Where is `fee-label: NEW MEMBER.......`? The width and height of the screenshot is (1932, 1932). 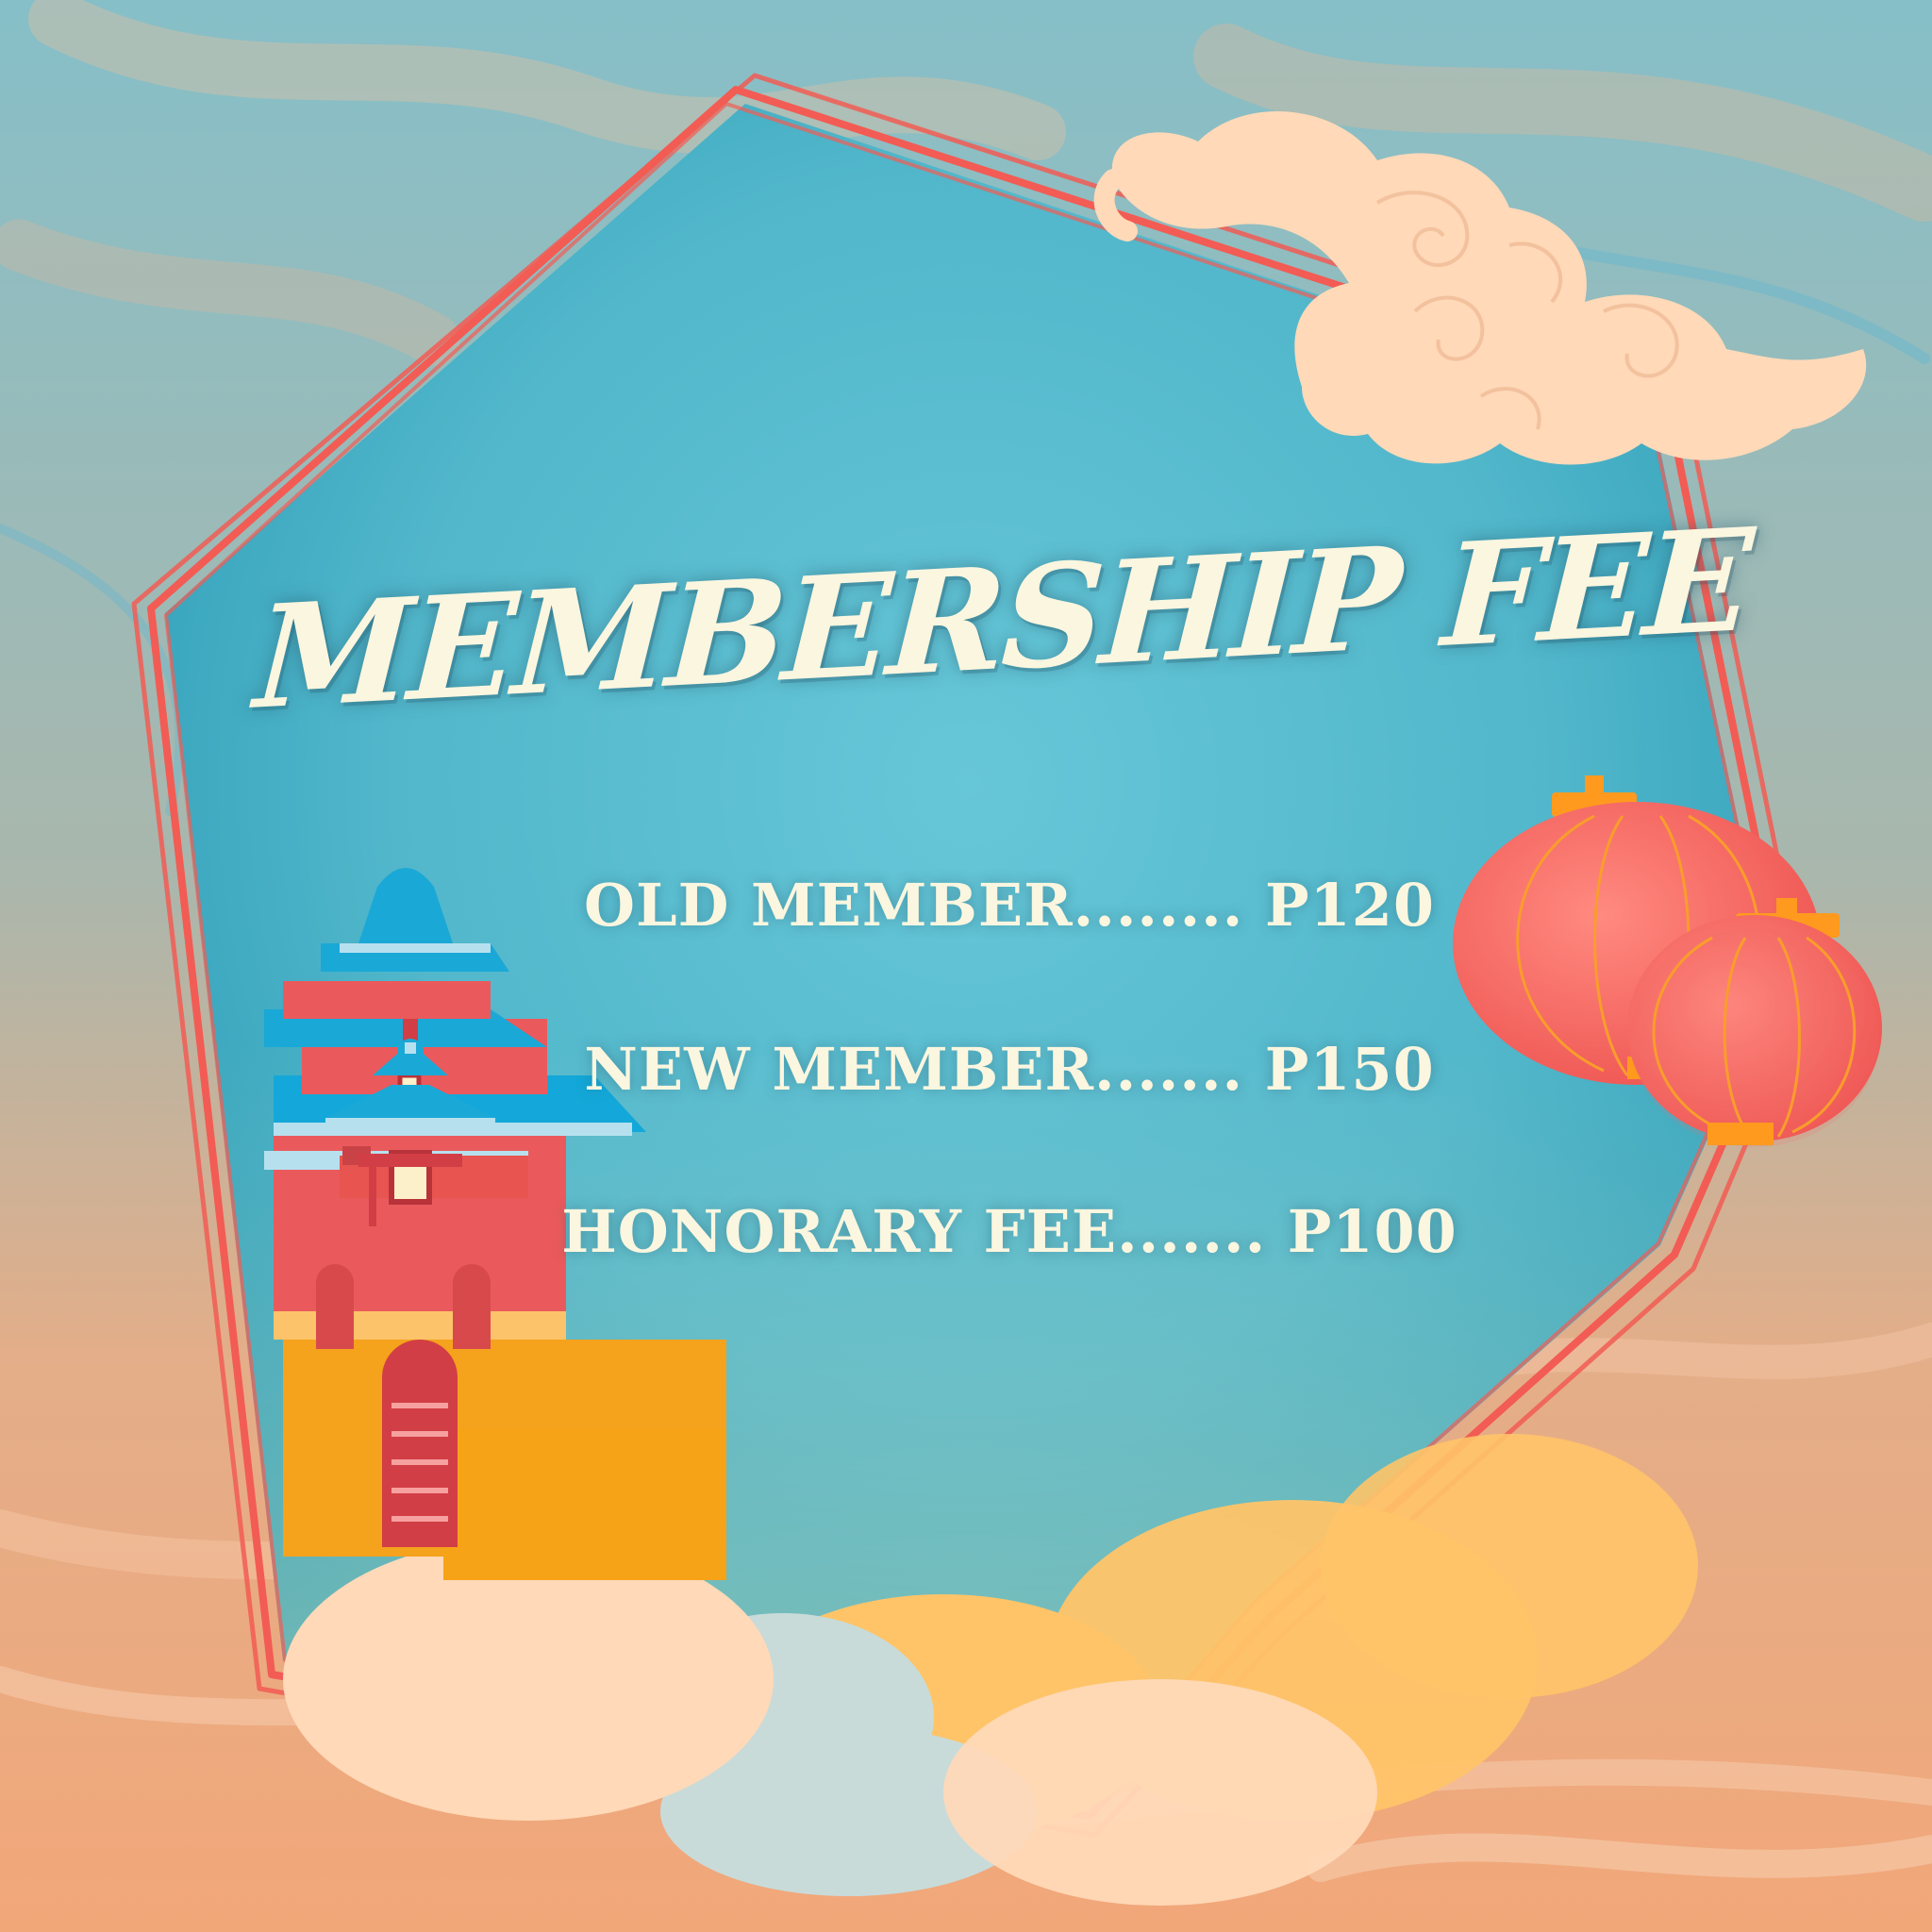 fee-label: NEW MEMBER....... is located at coordinates (925, 1069).